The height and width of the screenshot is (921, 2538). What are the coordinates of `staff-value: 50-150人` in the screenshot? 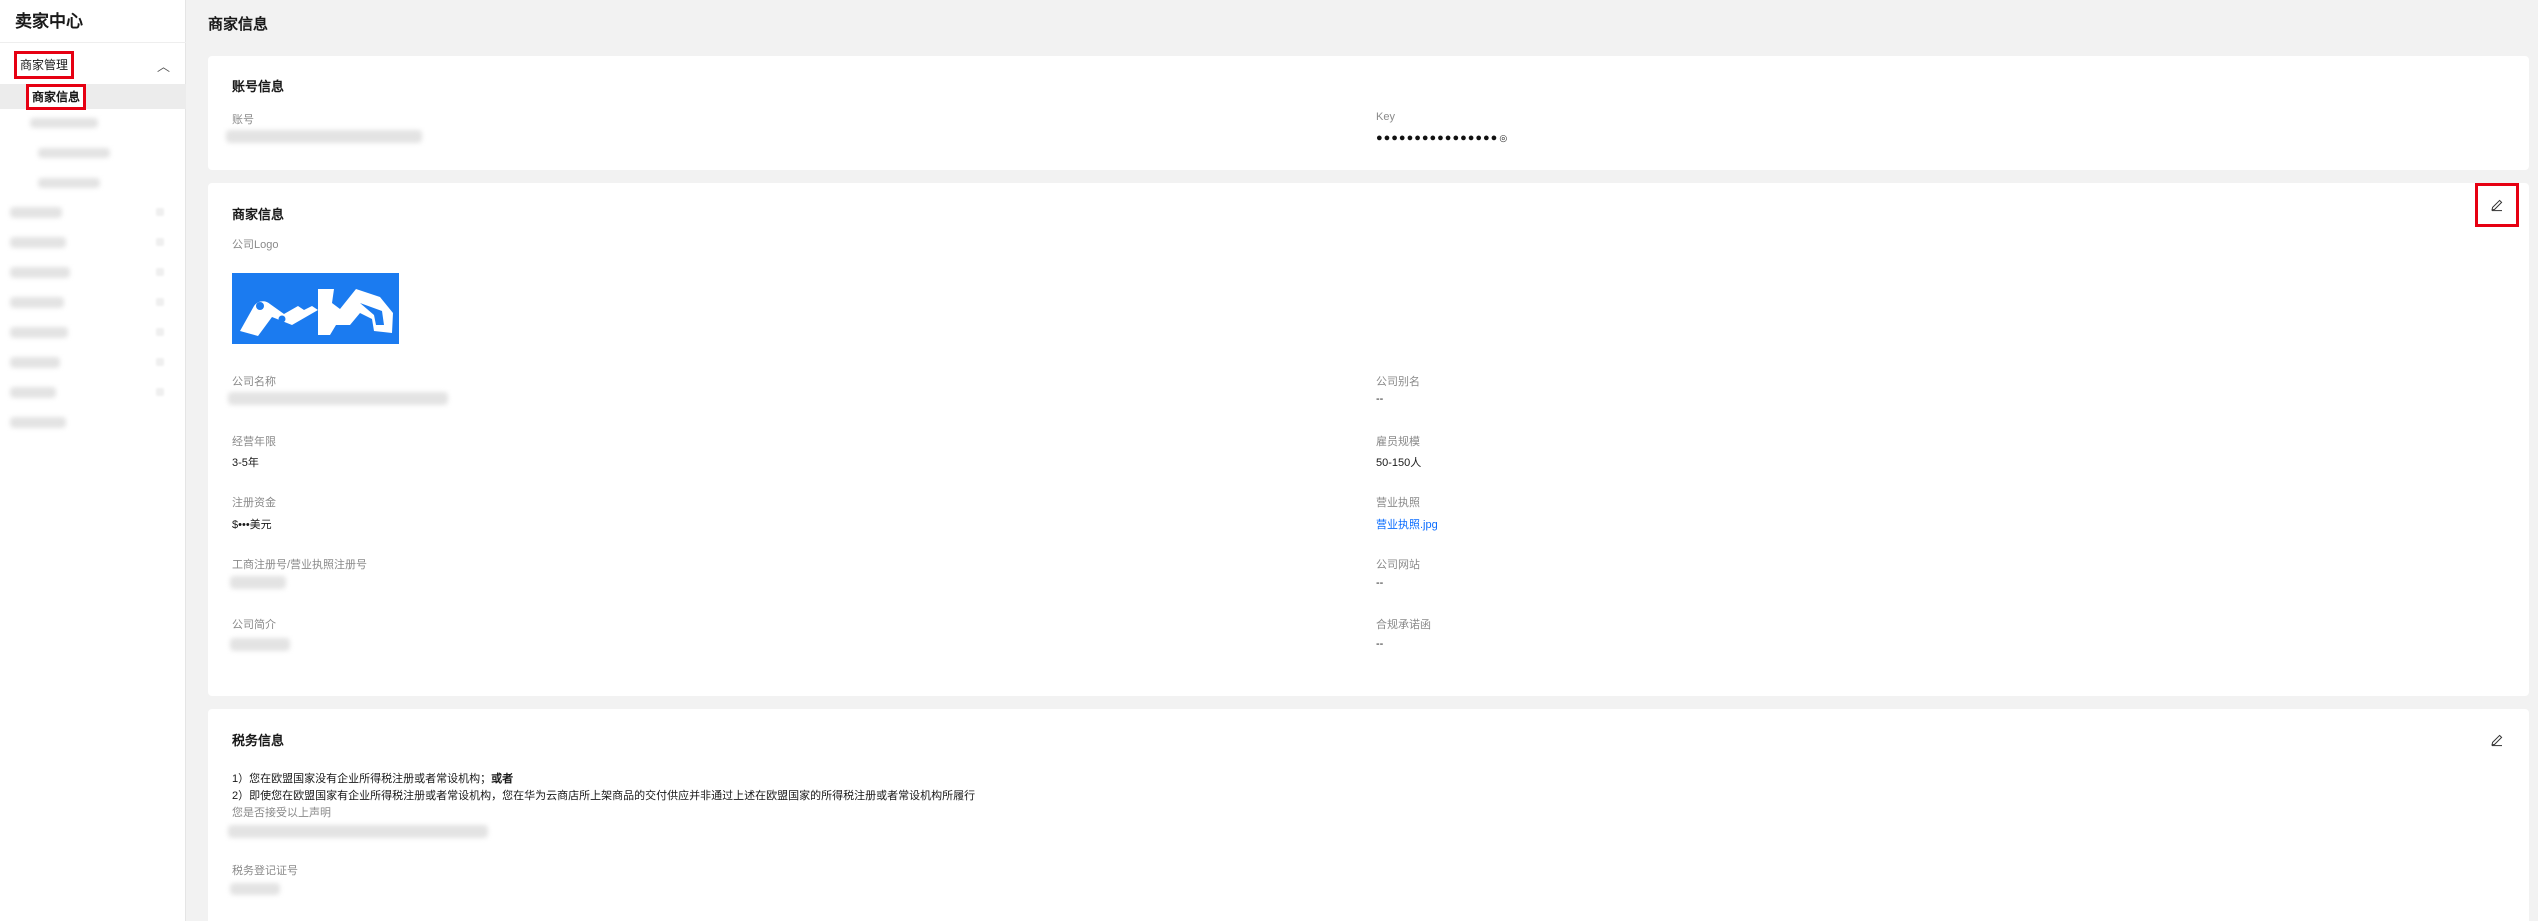 It's located at (1399, 463).